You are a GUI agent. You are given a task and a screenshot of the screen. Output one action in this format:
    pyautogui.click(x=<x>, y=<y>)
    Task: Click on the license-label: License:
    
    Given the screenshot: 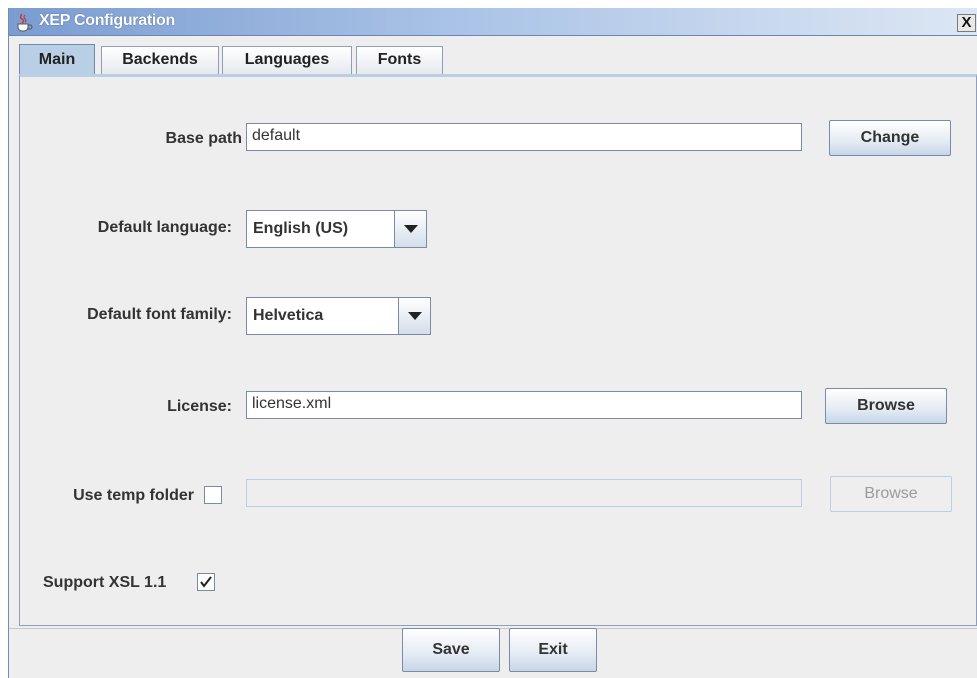 What is the action you would take?
    pyautogui.click(x=199, y=406)
    